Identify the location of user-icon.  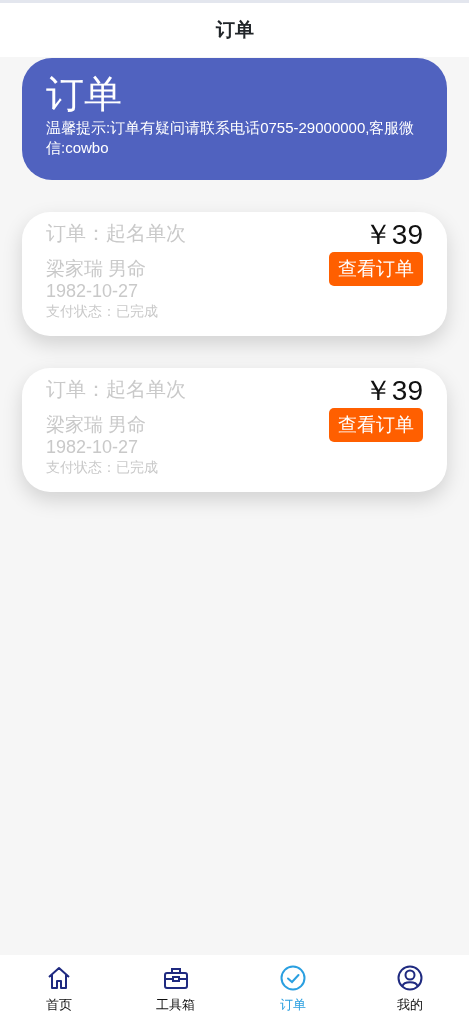
(410, 978).